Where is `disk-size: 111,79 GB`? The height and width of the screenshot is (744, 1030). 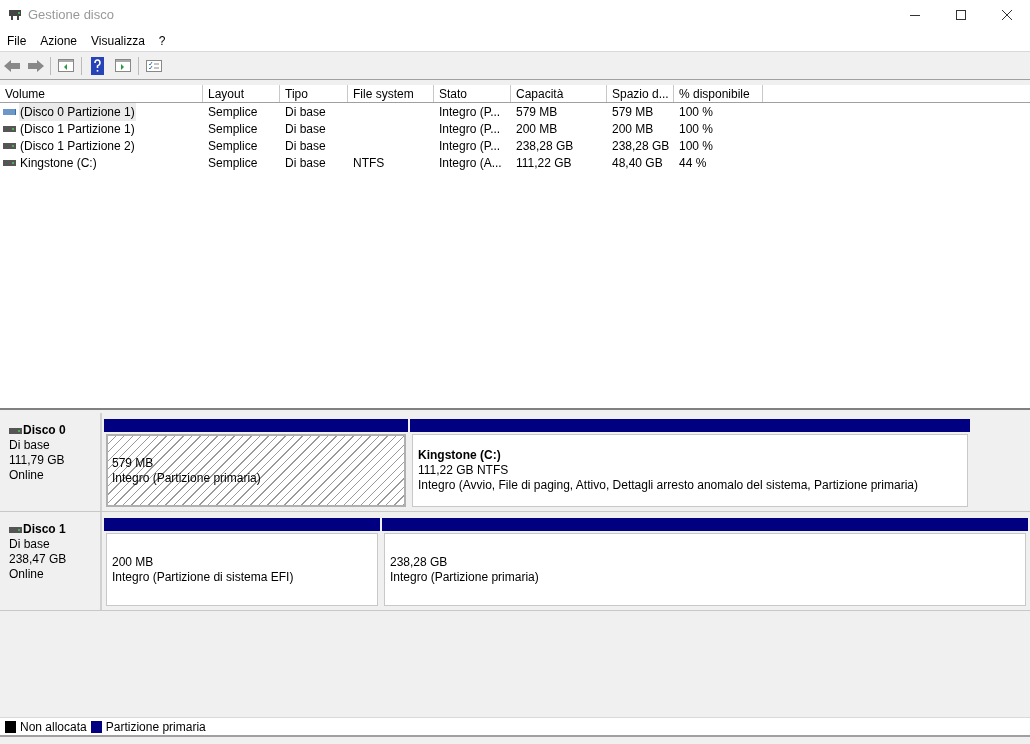
disk-size: 111,79 GB is located at coordinates (37, 460).